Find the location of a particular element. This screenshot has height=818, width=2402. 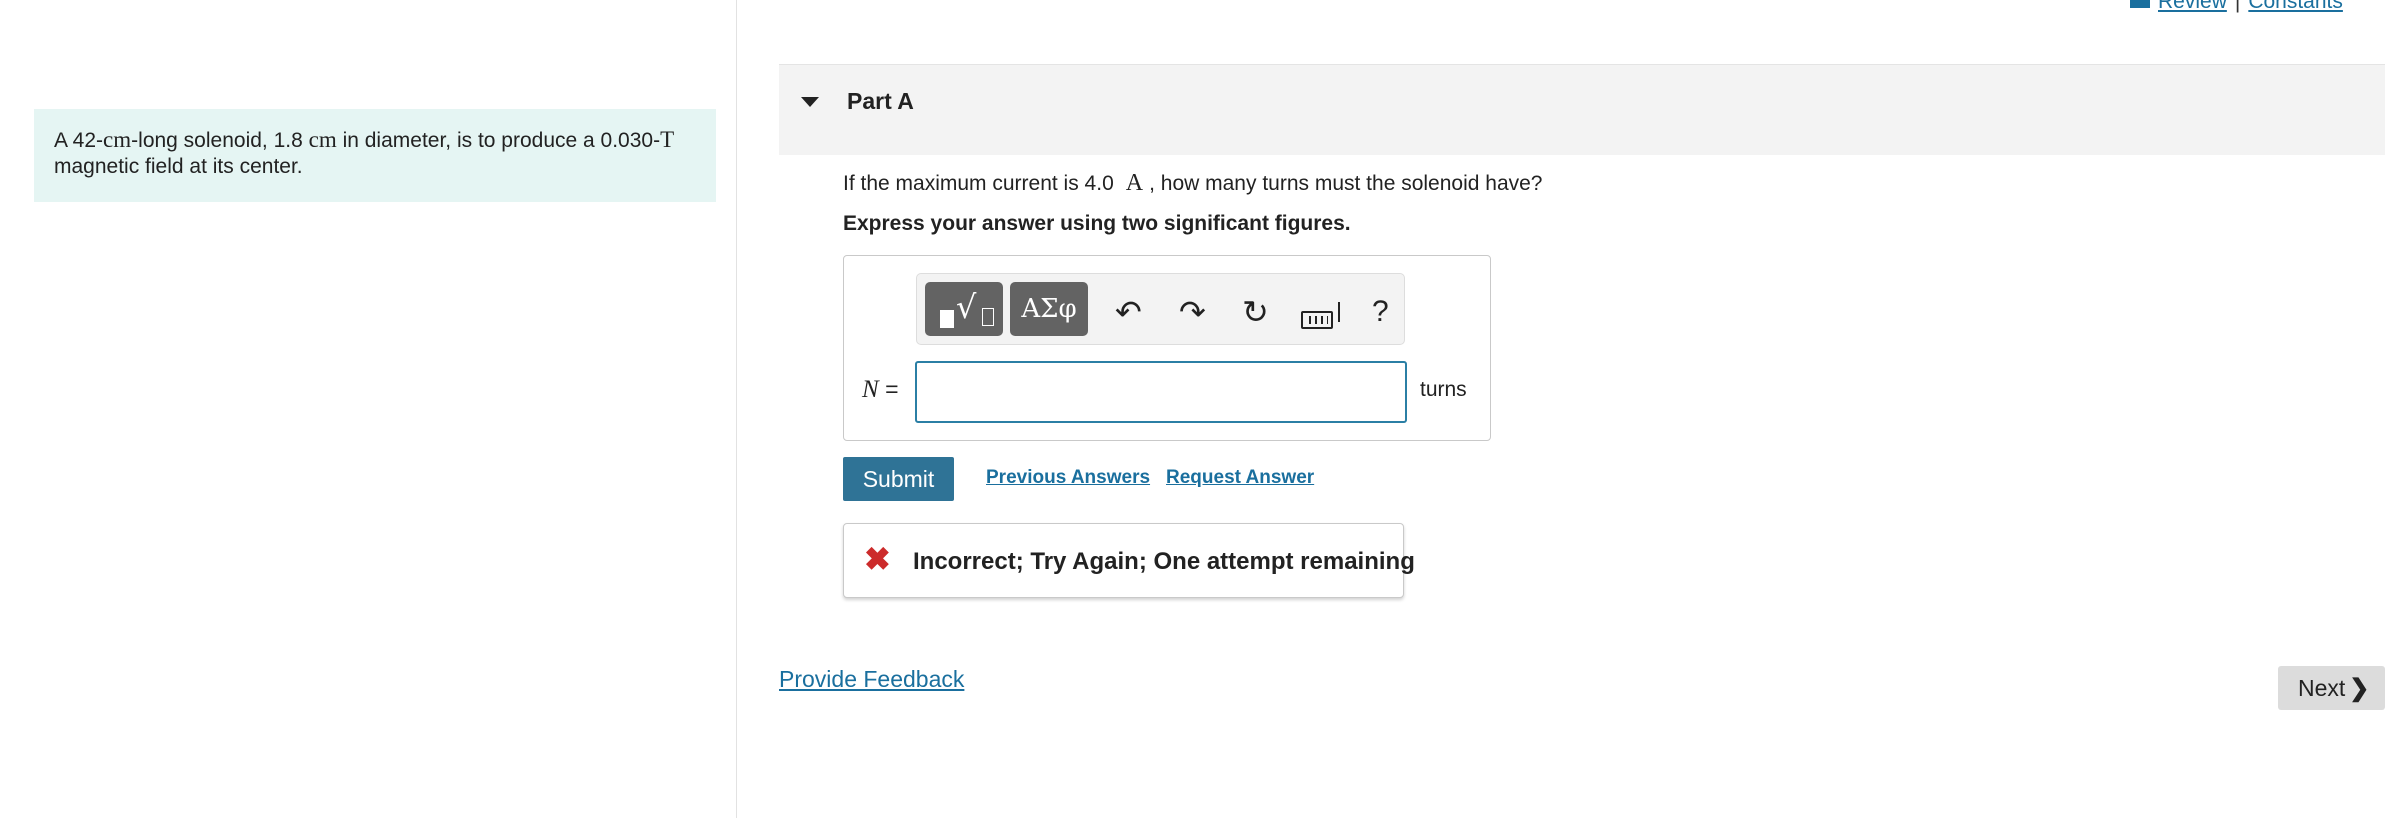

problem-text-1: A 42- is located at coordinates (79, 140).